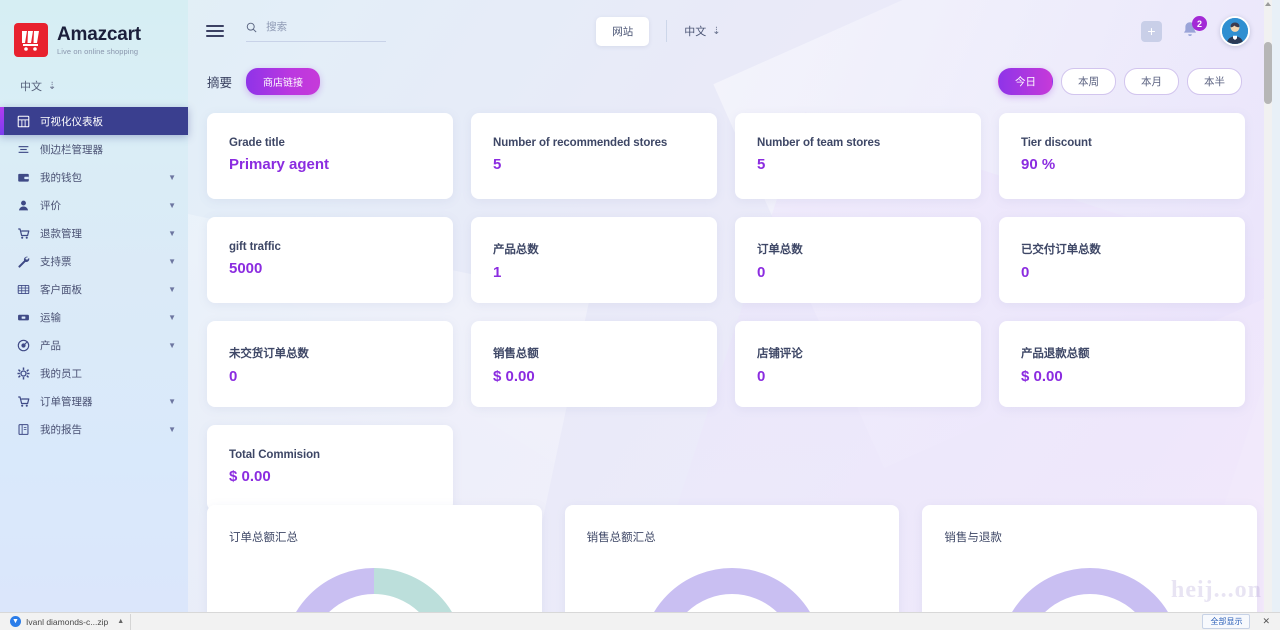 The width and height of the screenshot is (1280, 630). I want to click on stat-value: 90 %, so click(1038, 164).